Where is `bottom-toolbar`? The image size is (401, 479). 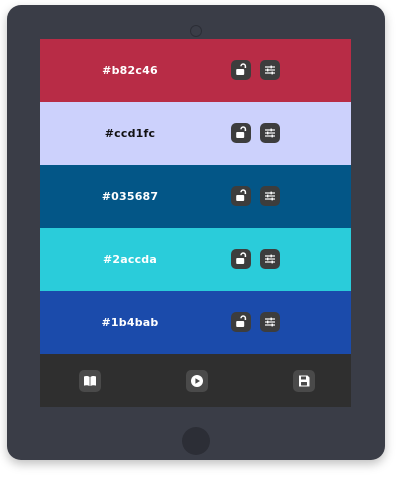
bottom-toolbar is located at coordinates (195, 380).